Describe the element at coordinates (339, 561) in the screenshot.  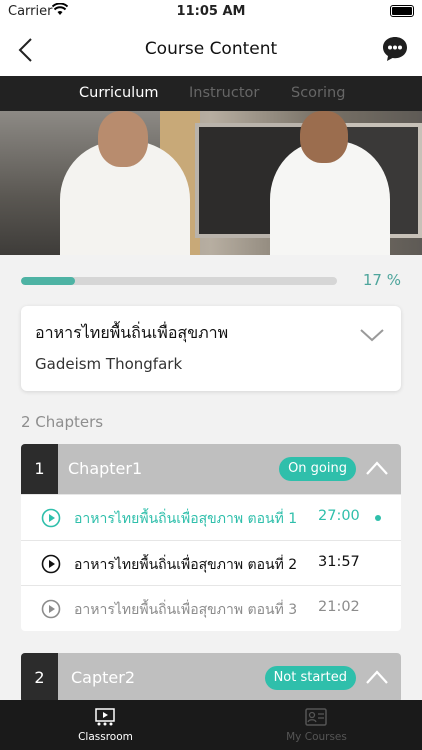
I see `lesson-duration: 31:57` at that location.